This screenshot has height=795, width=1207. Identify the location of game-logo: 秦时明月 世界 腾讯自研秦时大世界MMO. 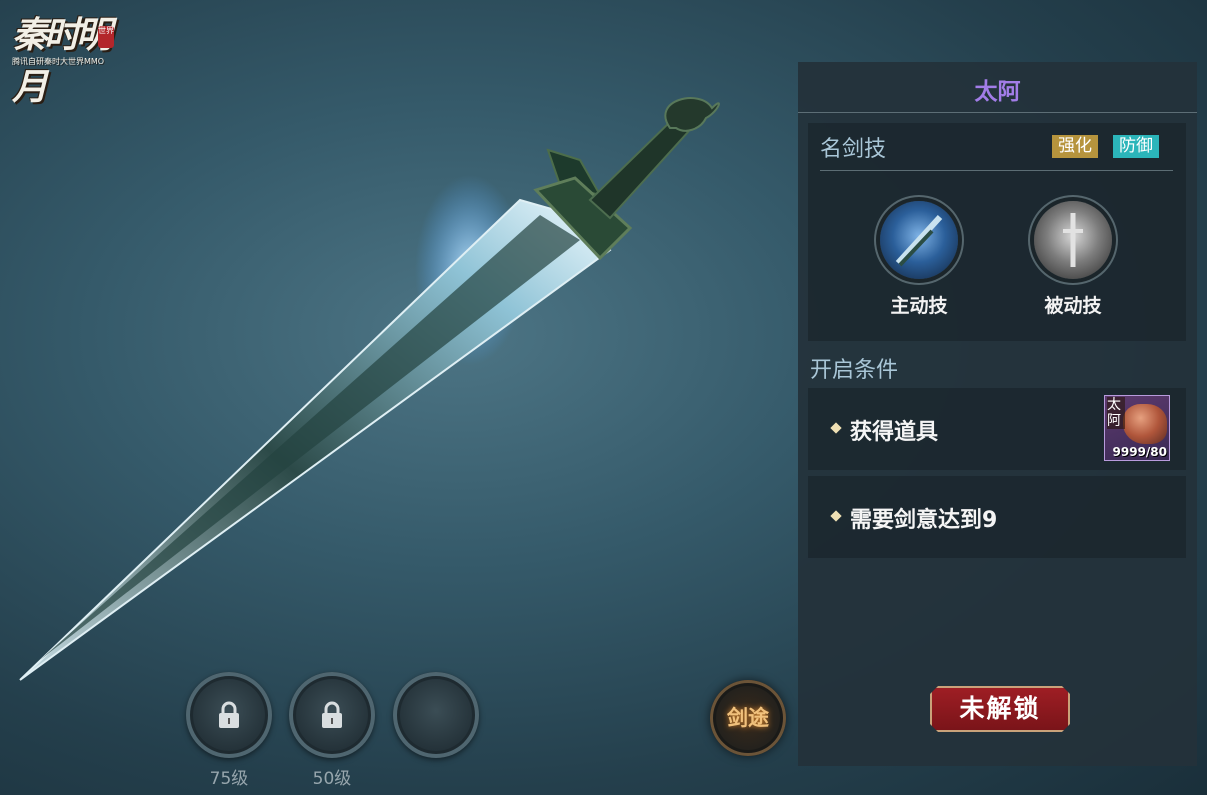
(63, 57).